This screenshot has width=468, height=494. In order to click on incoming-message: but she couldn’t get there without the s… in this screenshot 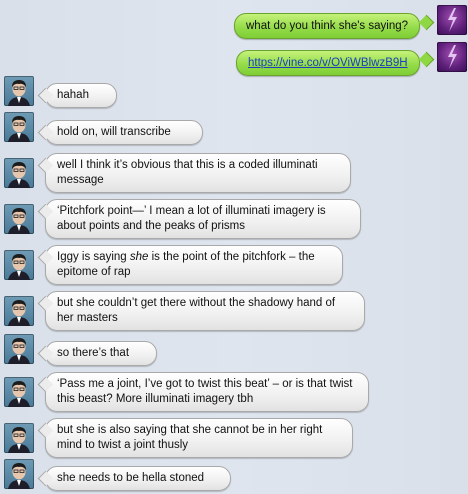, I will do `click(205, 311)`.